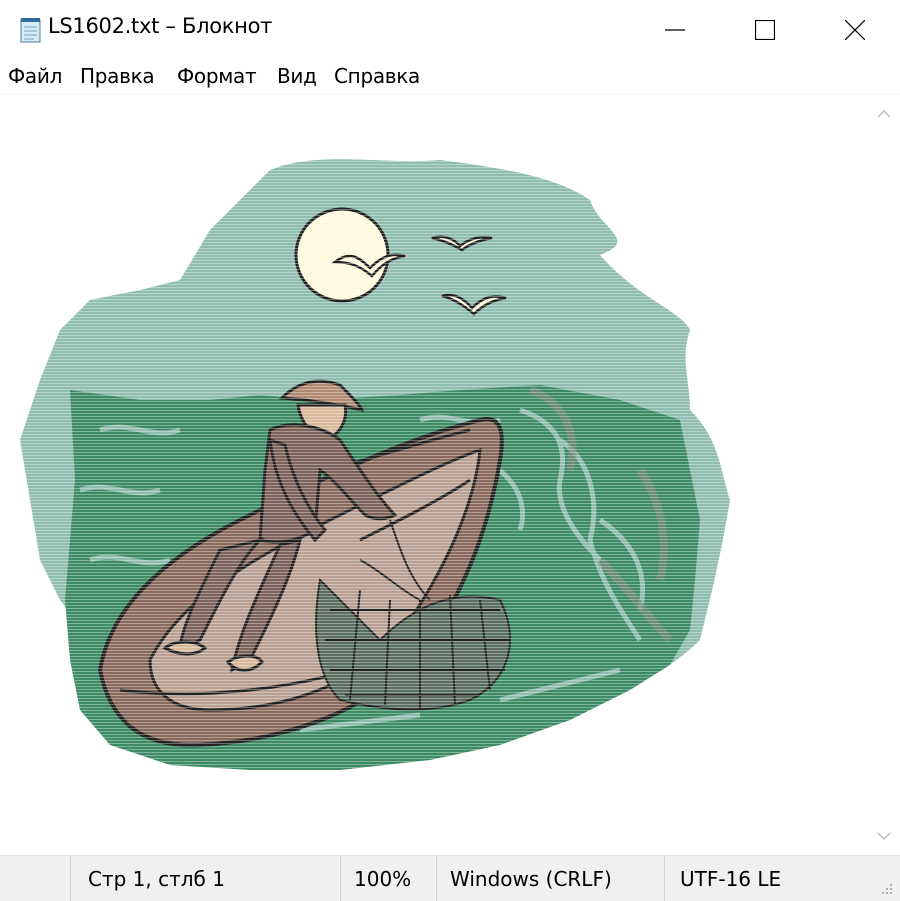  What do you see at coordinates (217, 76) in the screenshot?
I see `menu-format: Формат` at bounding box center [217, 76].